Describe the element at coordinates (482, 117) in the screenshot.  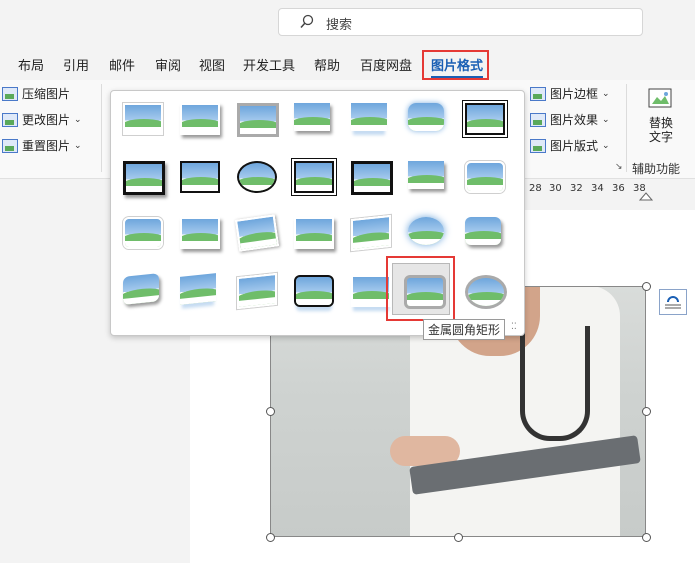
I see `style-double-frame-black` at that location.